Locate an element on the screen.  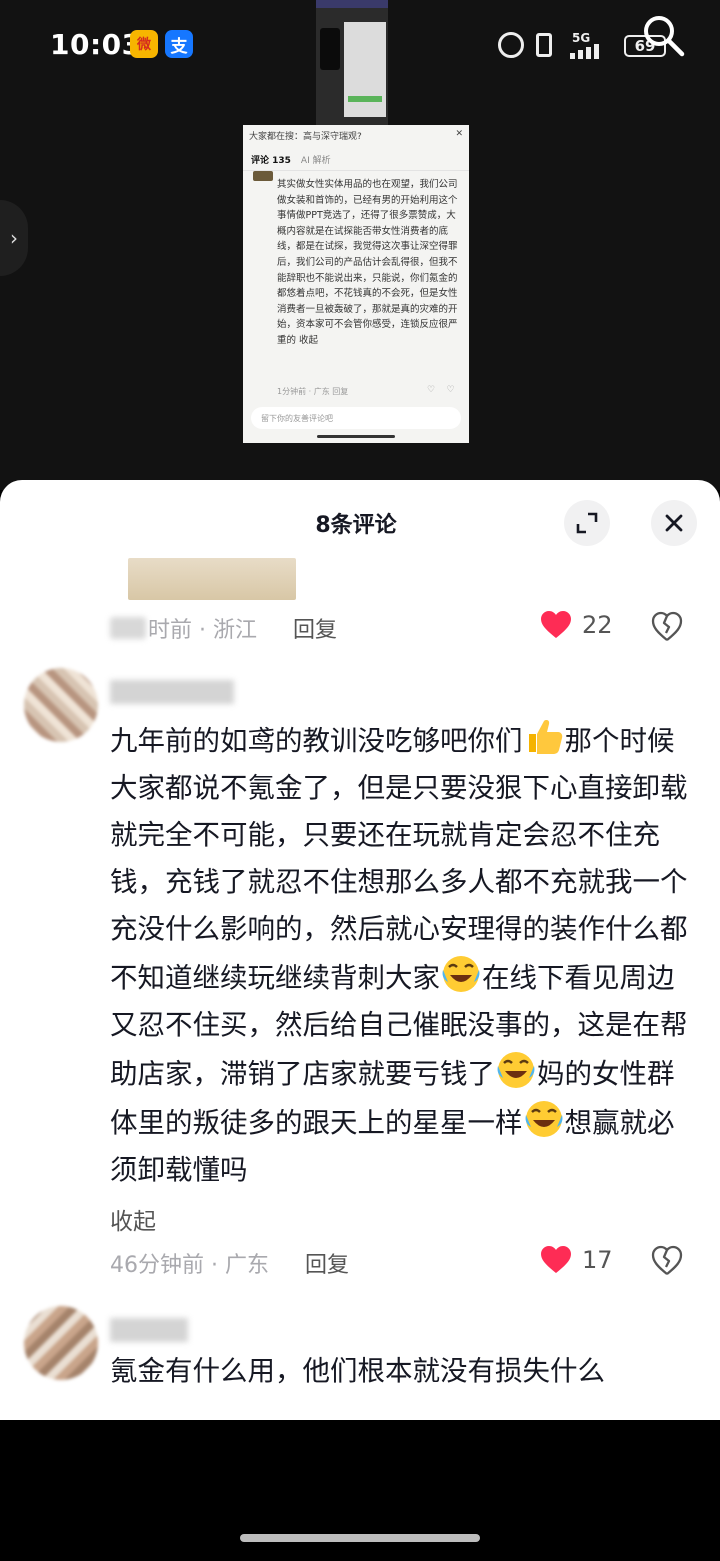
close-icon is located at coordinates (674, 523).